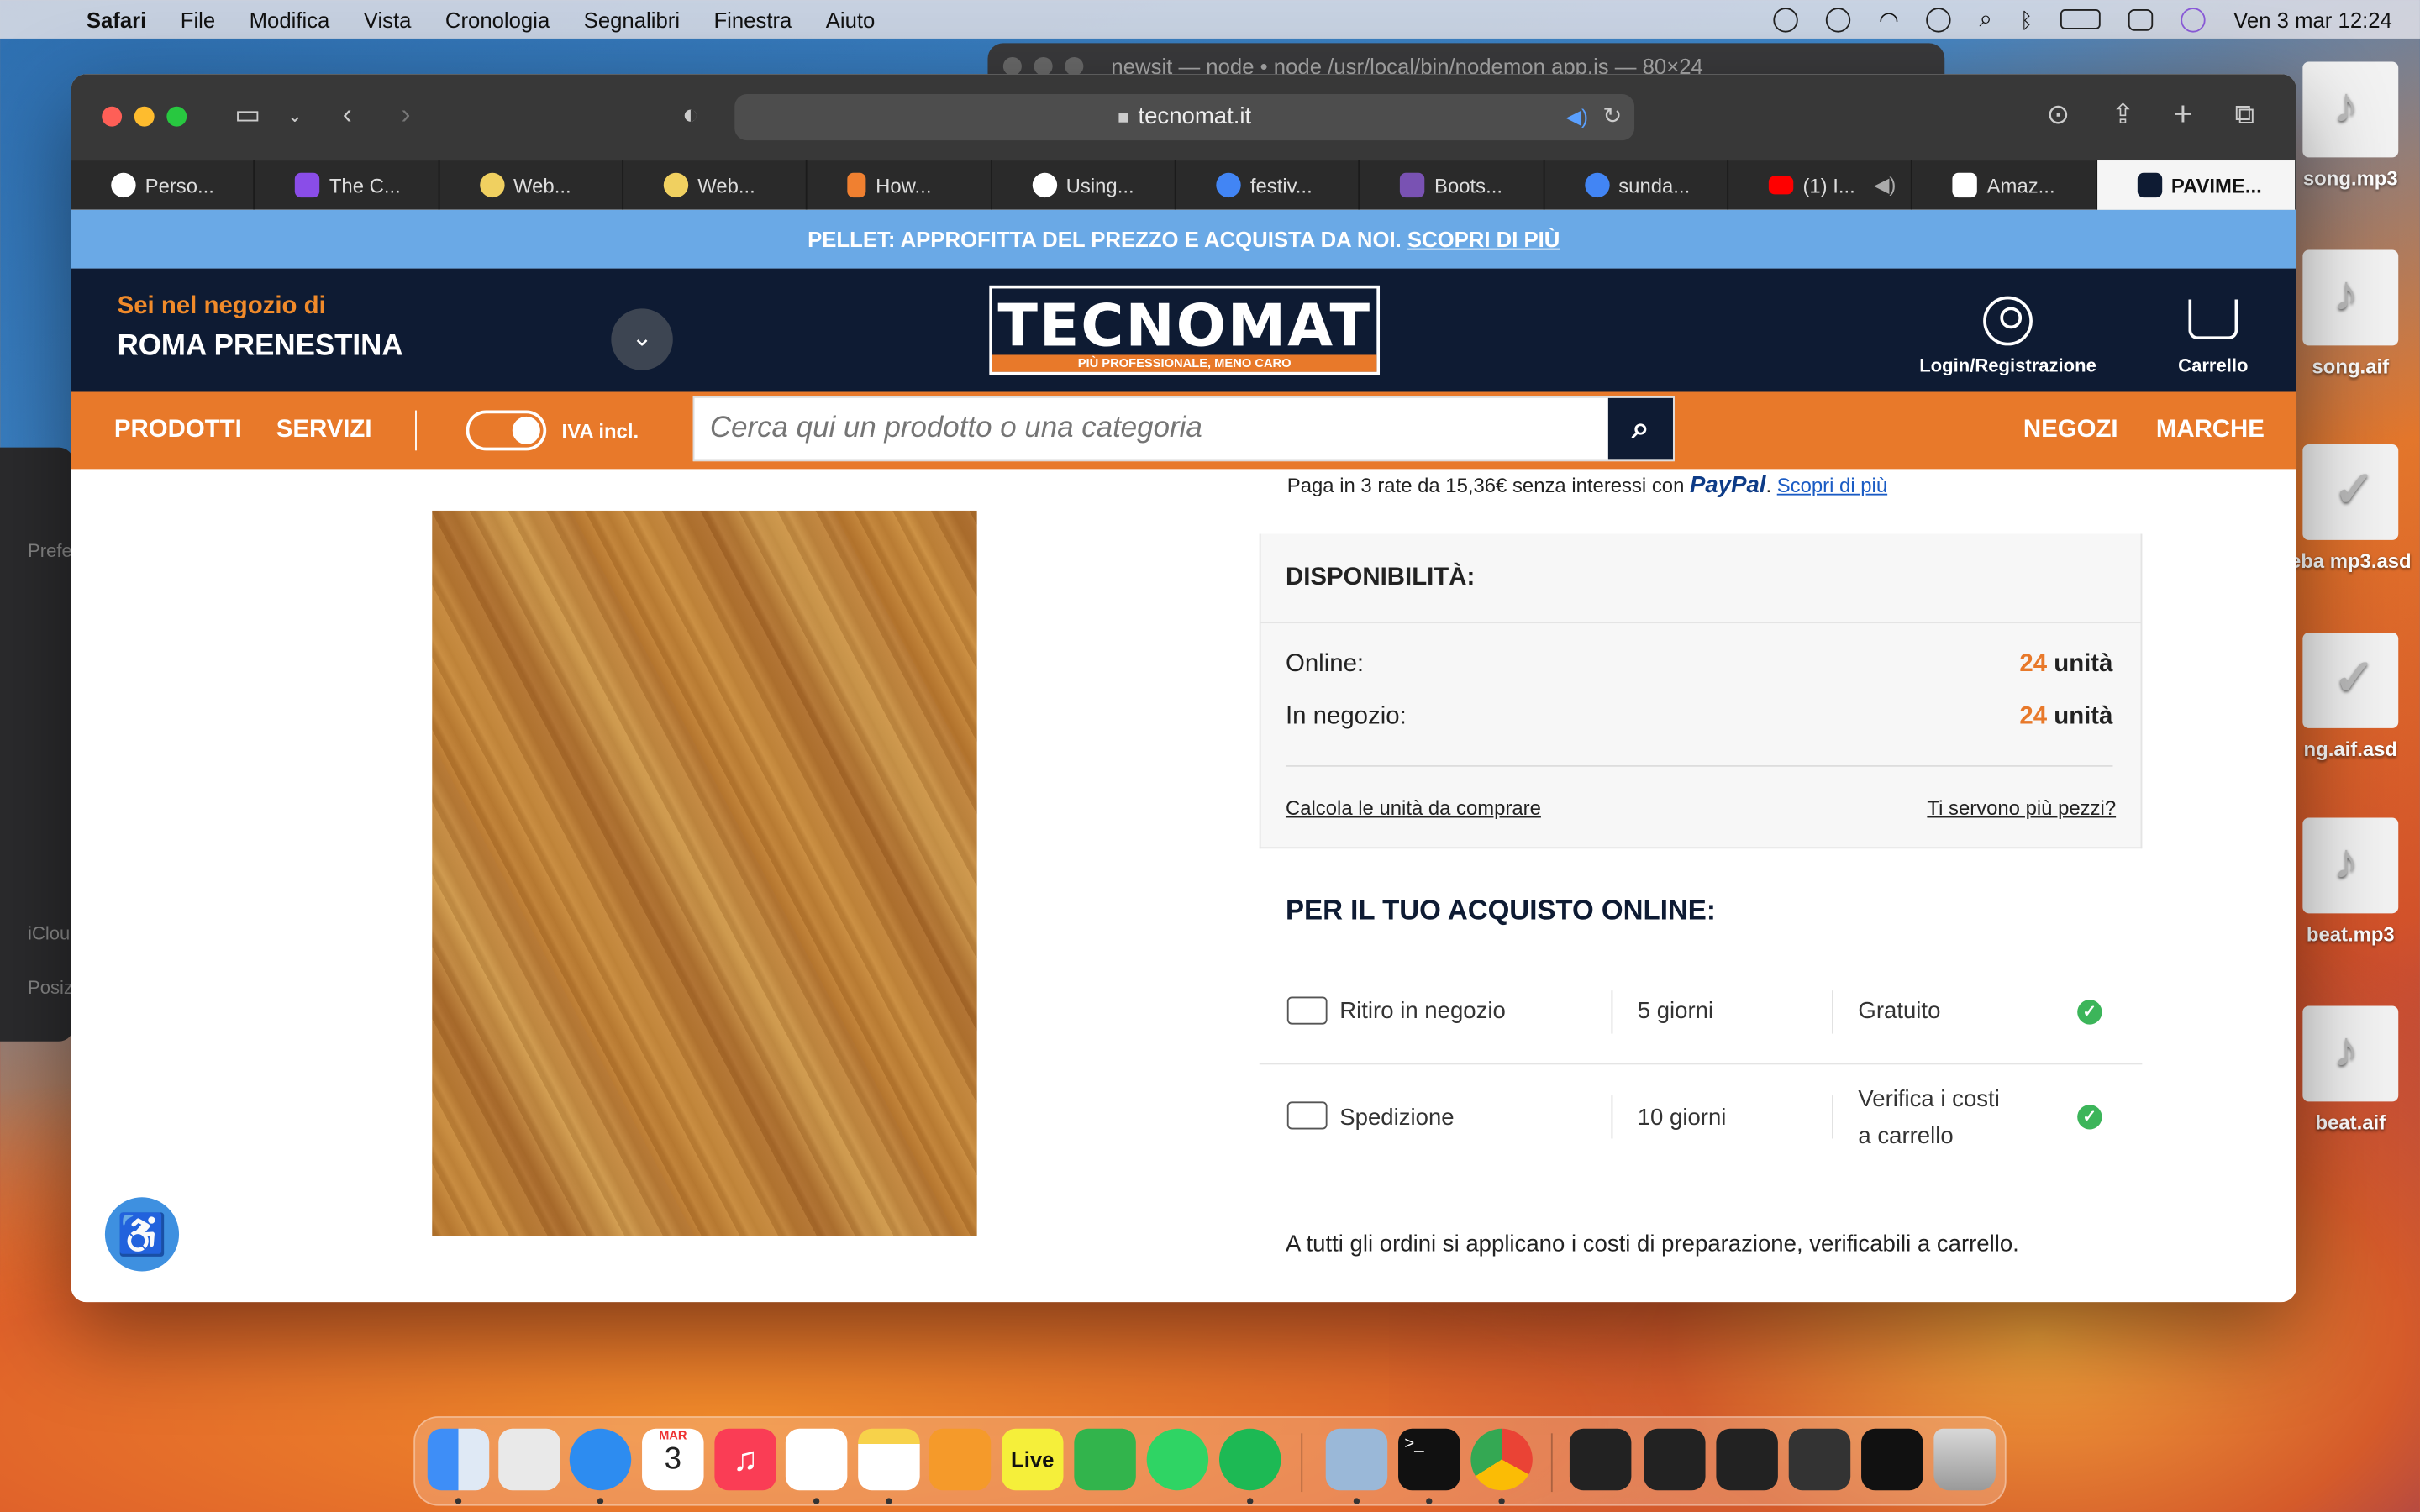  What do you see at coordinates (1483, 239) in the screenshot?
I see `promo-link: SCOPRI DI PIÙ` at bounding box center [1483, 239].